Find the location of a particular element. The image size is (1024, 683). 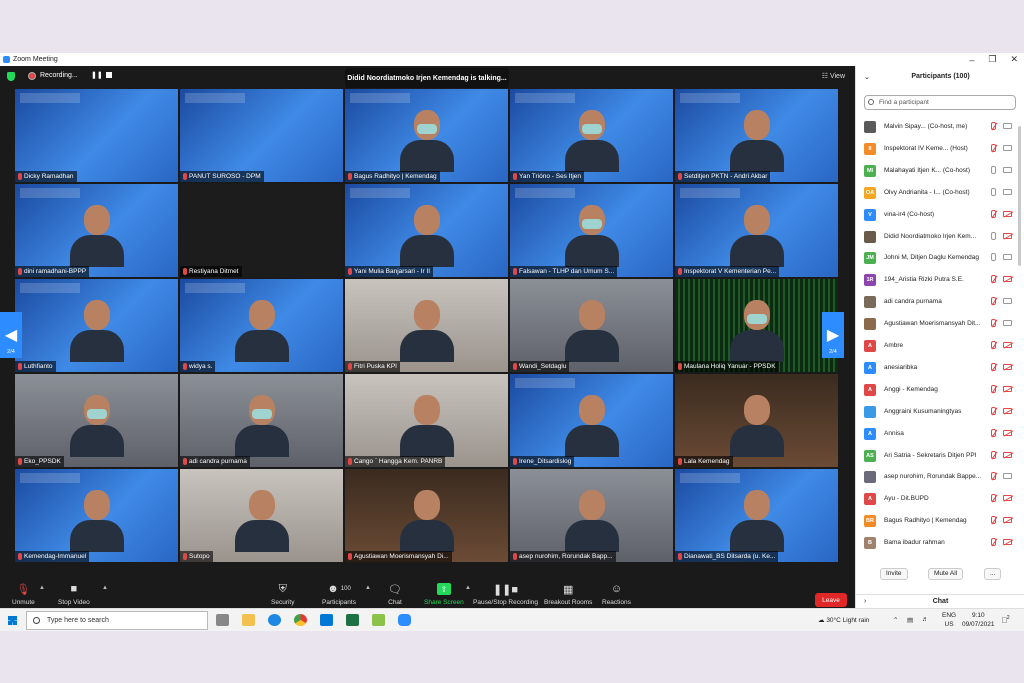

video-tile: Restiyana Ditmet is located at coordinates (261, 230).